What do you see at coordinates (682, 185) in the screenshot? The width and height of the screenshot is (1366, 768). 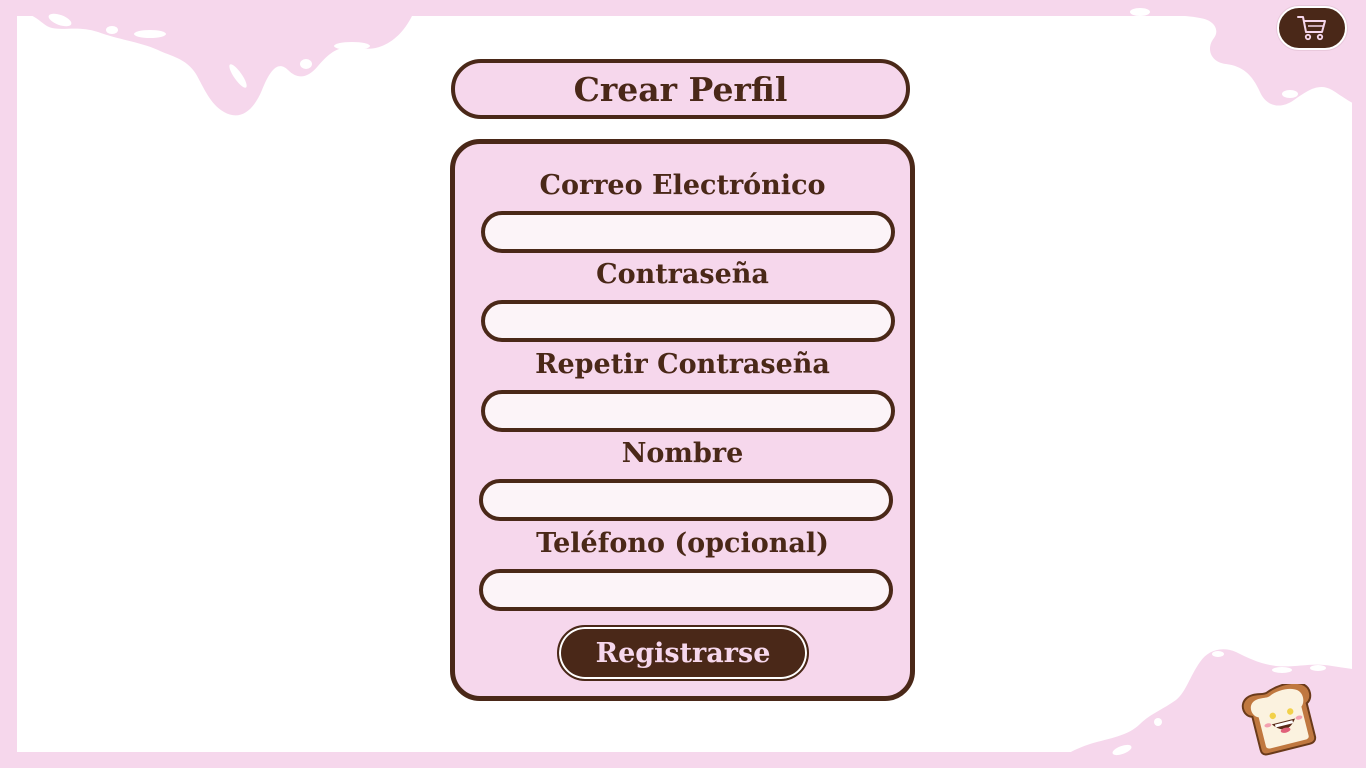 I see `email-label: Correo Electrónico` at bounding box center [682, 185].